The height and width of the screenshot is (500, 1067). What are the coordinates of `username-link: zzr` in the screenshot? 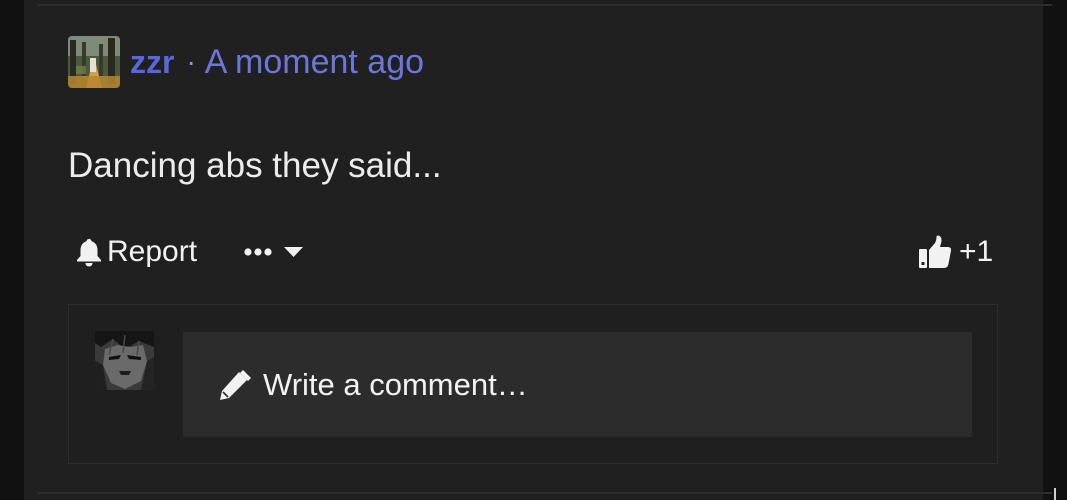 It's located at (152, 62).